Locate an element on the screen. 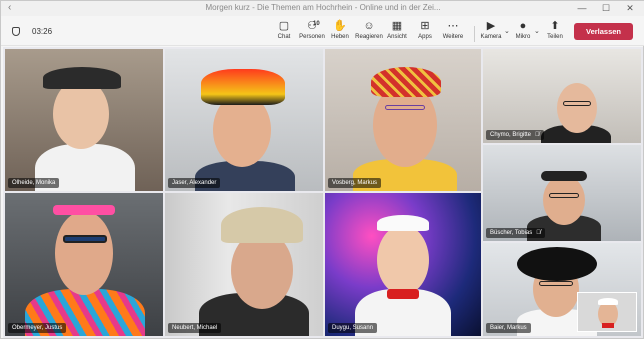 Image resolution: width=644 pixels, height=339 pixels. participant-name-tag: Büscher, Tobias 🎙̸ is located at coordinates (515, 233).